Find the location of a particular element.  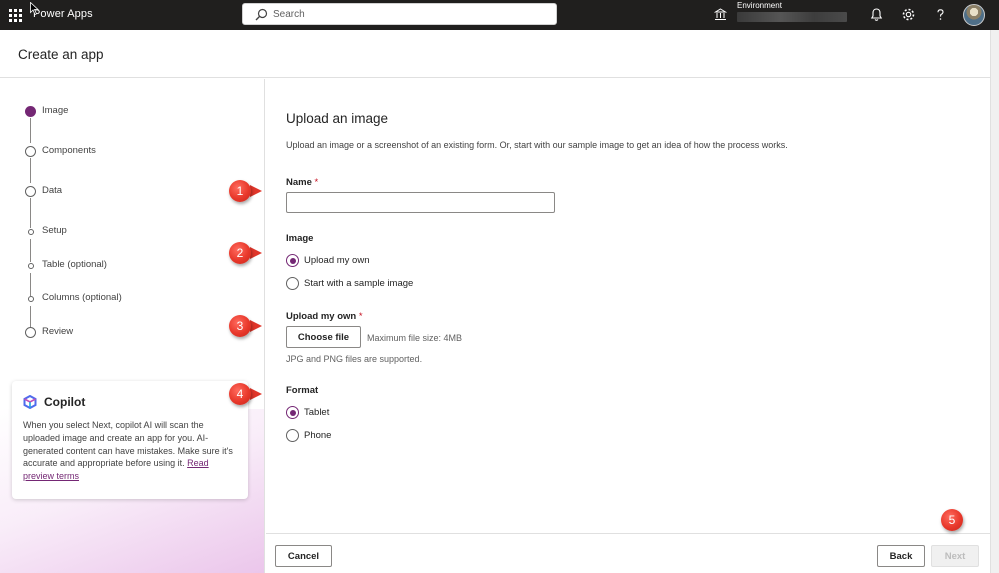

app-name: Power Apps is located at coordinates (63, 14).